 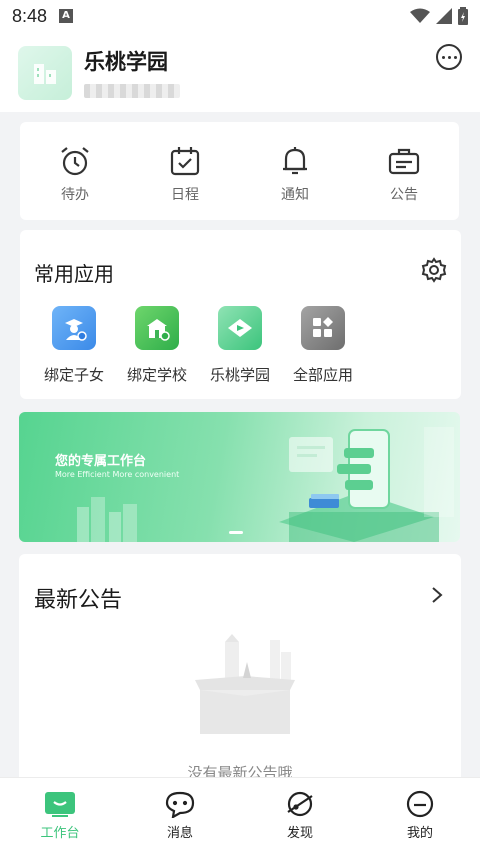 I want to click on tab-label: 消息, so click(x=179, y=833).